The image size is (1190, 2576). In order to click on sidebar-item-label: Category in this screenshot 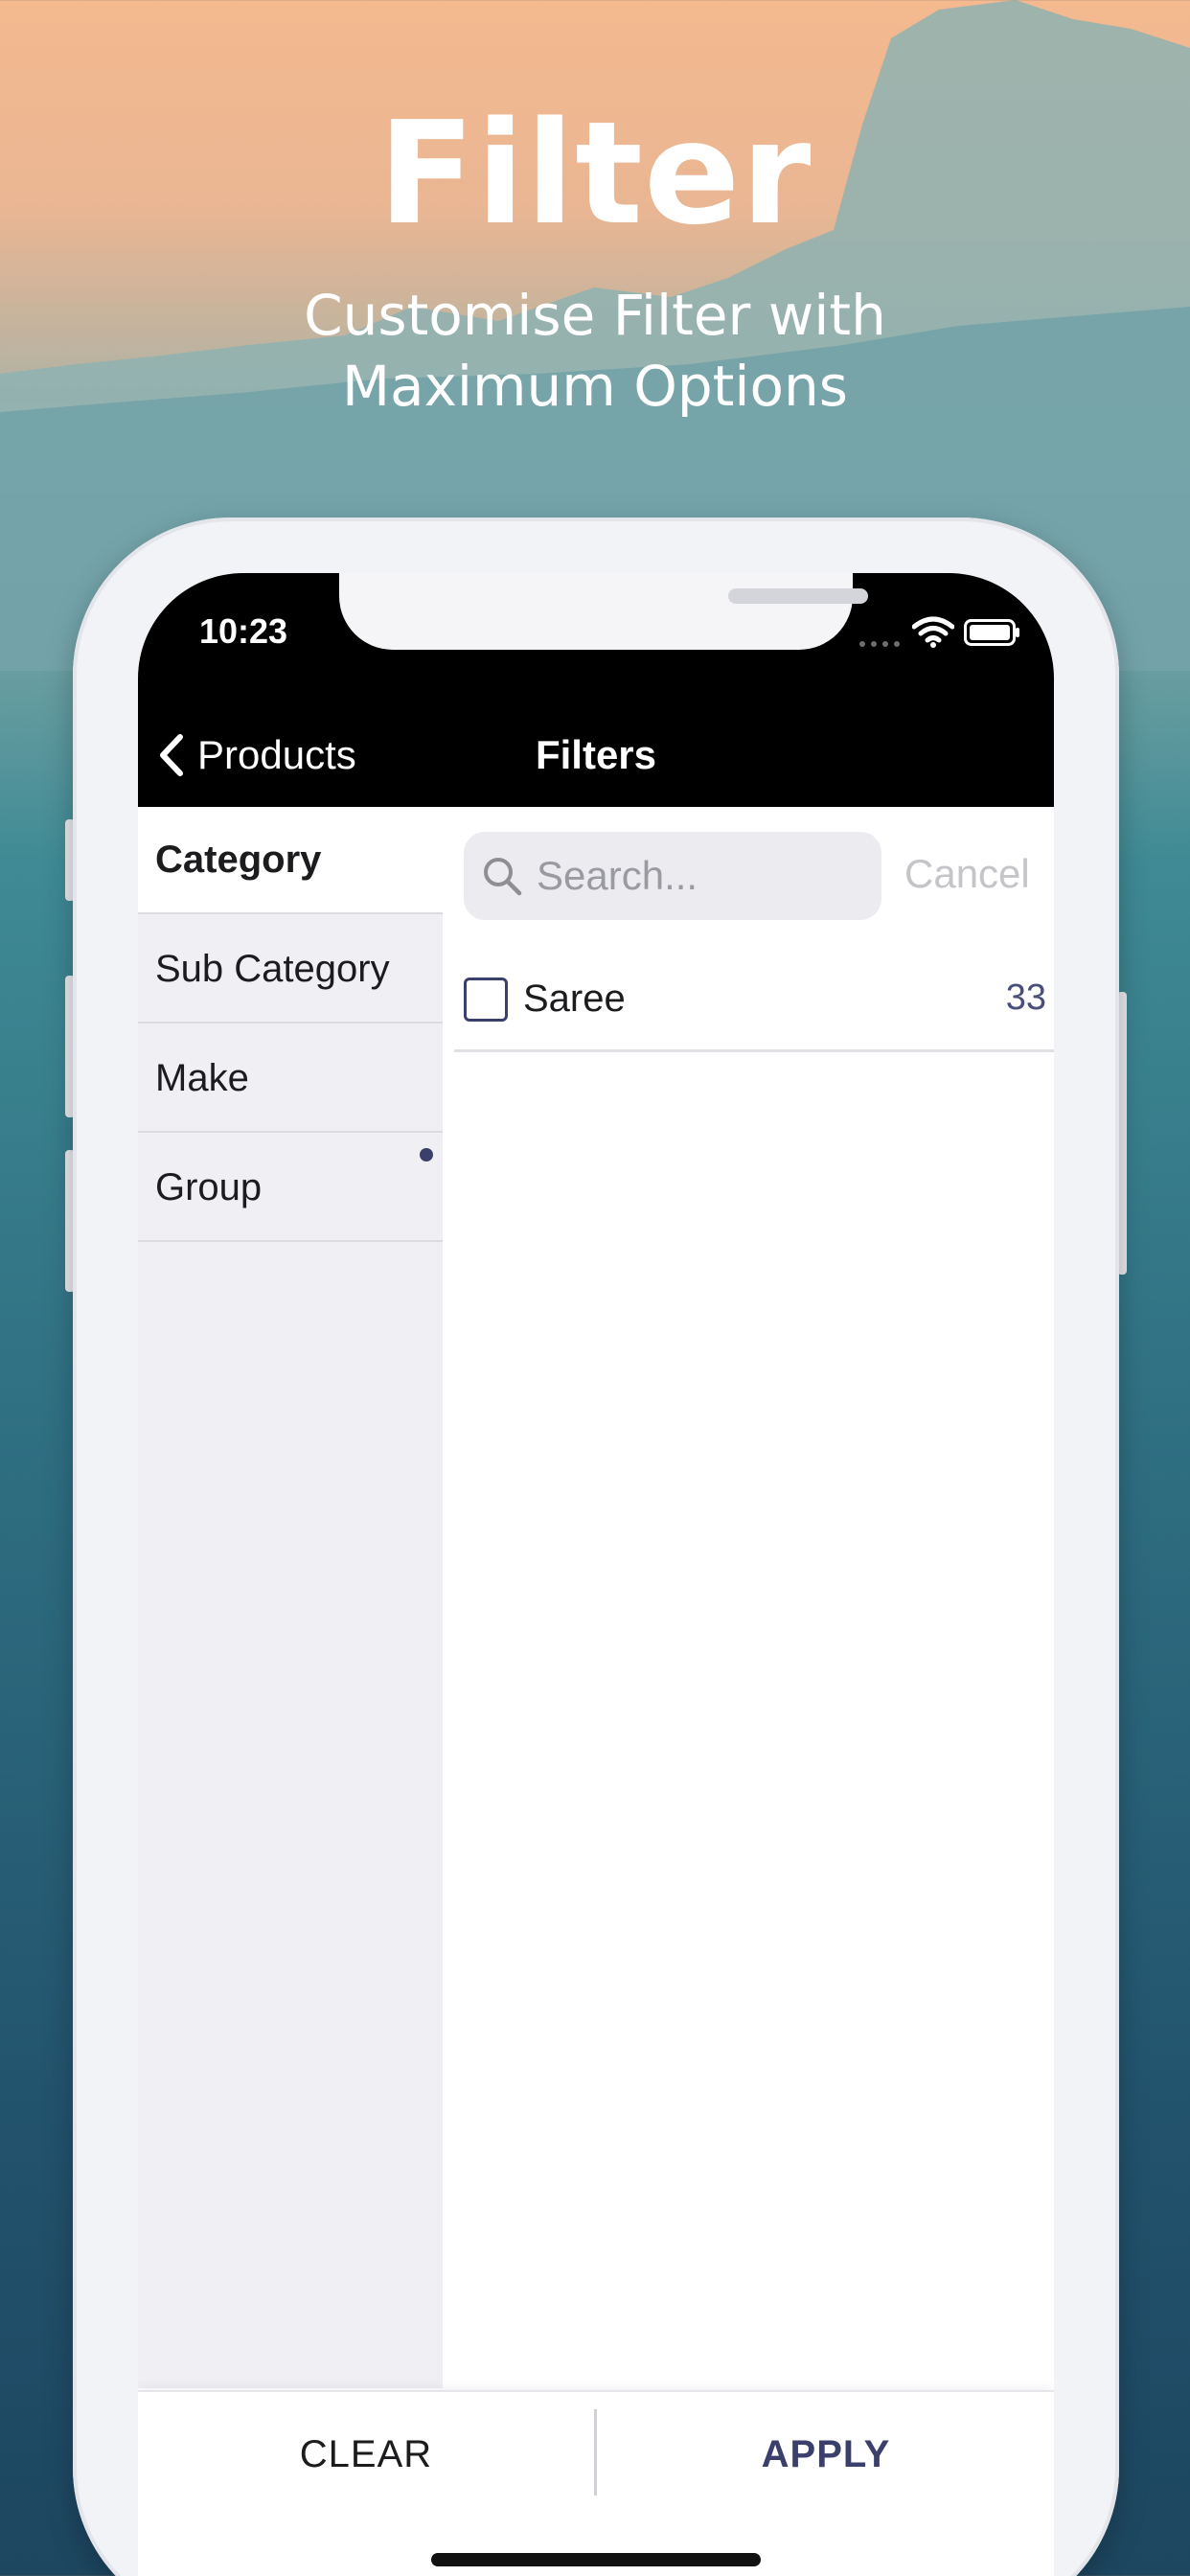, I will do `click(238, 859)`.